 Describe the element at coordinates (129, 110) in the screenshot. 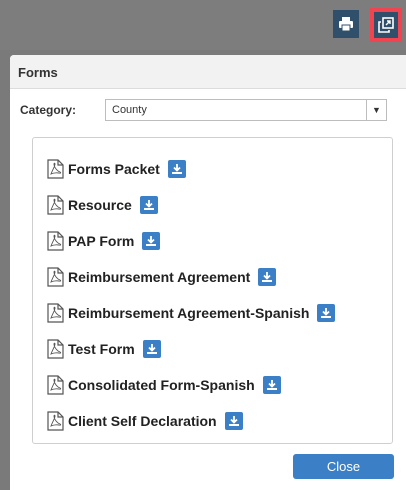

I see `category-selected-value: County` at that location.